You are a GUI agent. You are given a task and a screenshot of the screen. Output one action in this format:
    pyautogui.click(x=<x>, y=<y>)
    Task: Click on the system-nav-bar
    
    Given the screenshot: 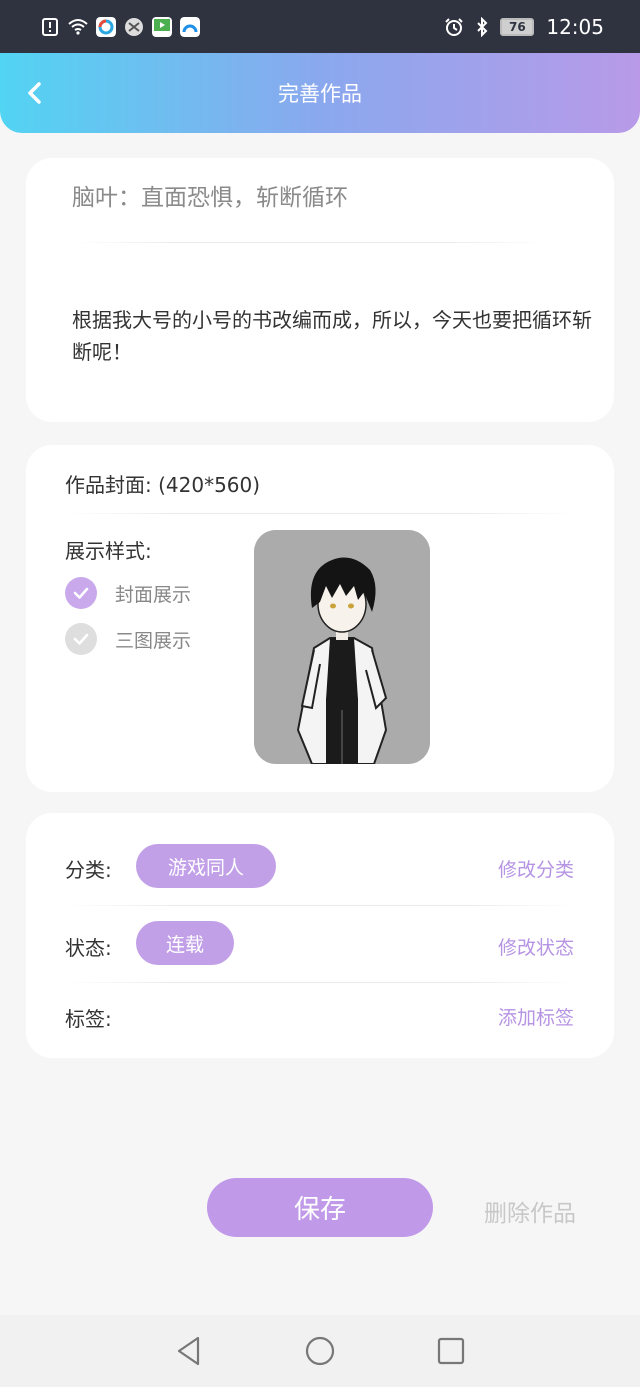 What is the action you would take?
    pyautogui.click(x=320, y=1351)
    